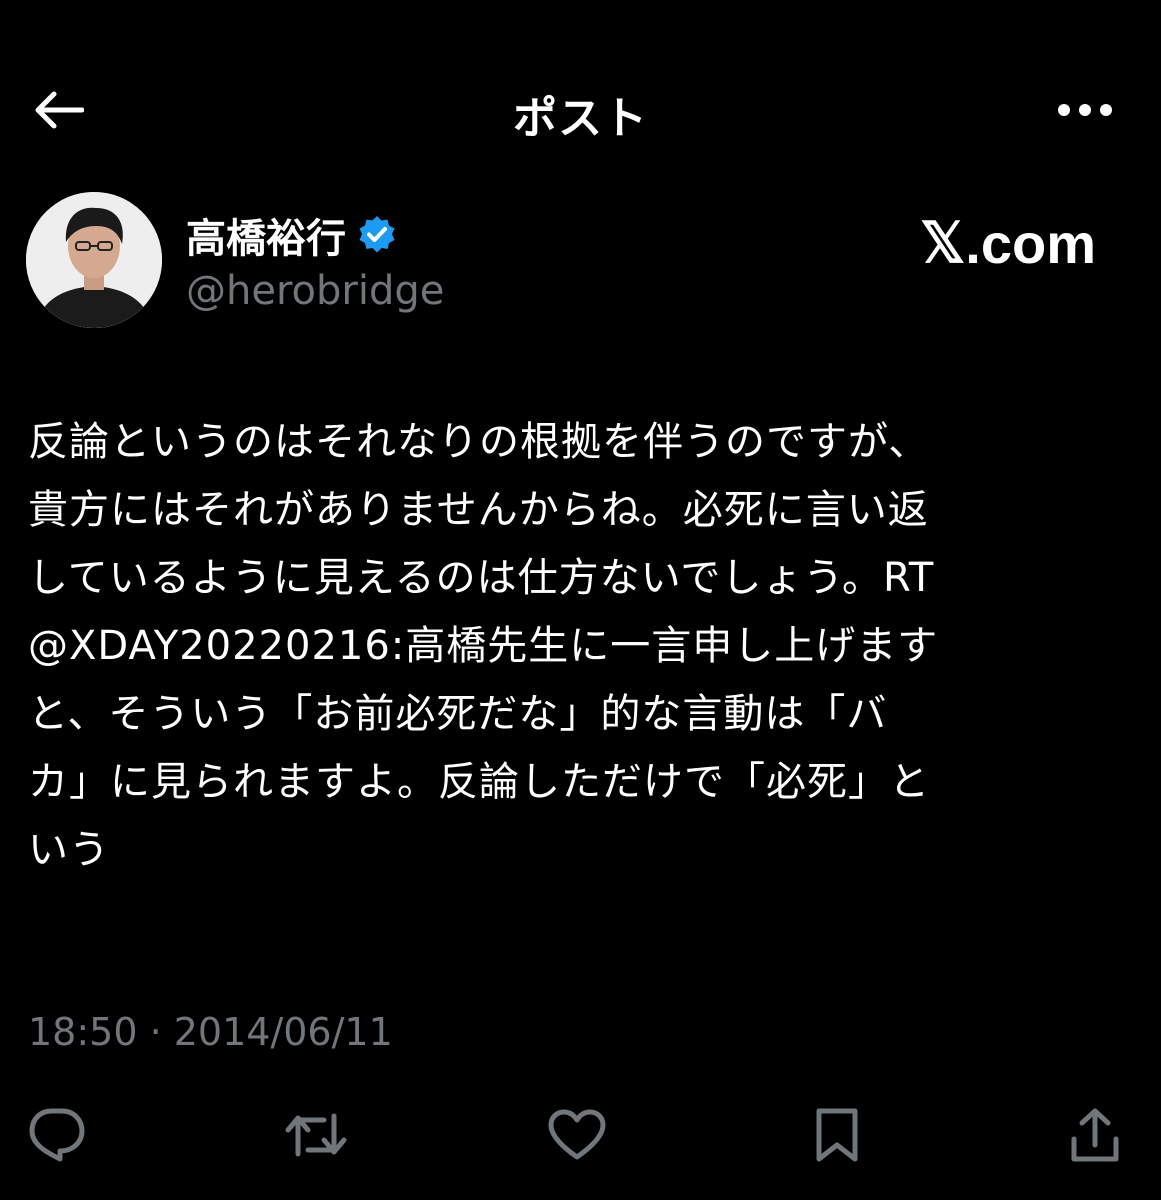  I want to click on brand-watermark: 𝕏 .com, so click(1008, 243).